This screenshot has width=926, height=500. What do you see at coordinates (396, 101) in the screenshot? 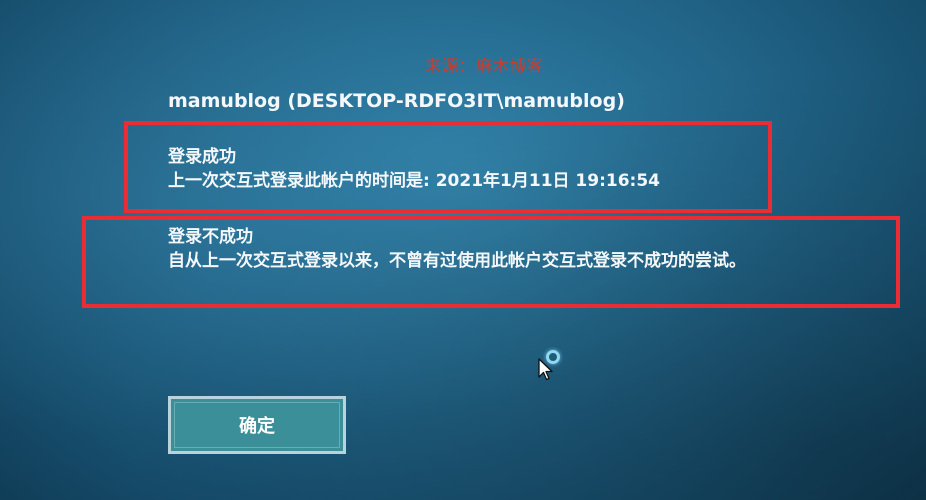
I see `account-title: mamublog (DESKTOP-RDFO3IT\mamublog)` at bounding box center [396, 101].